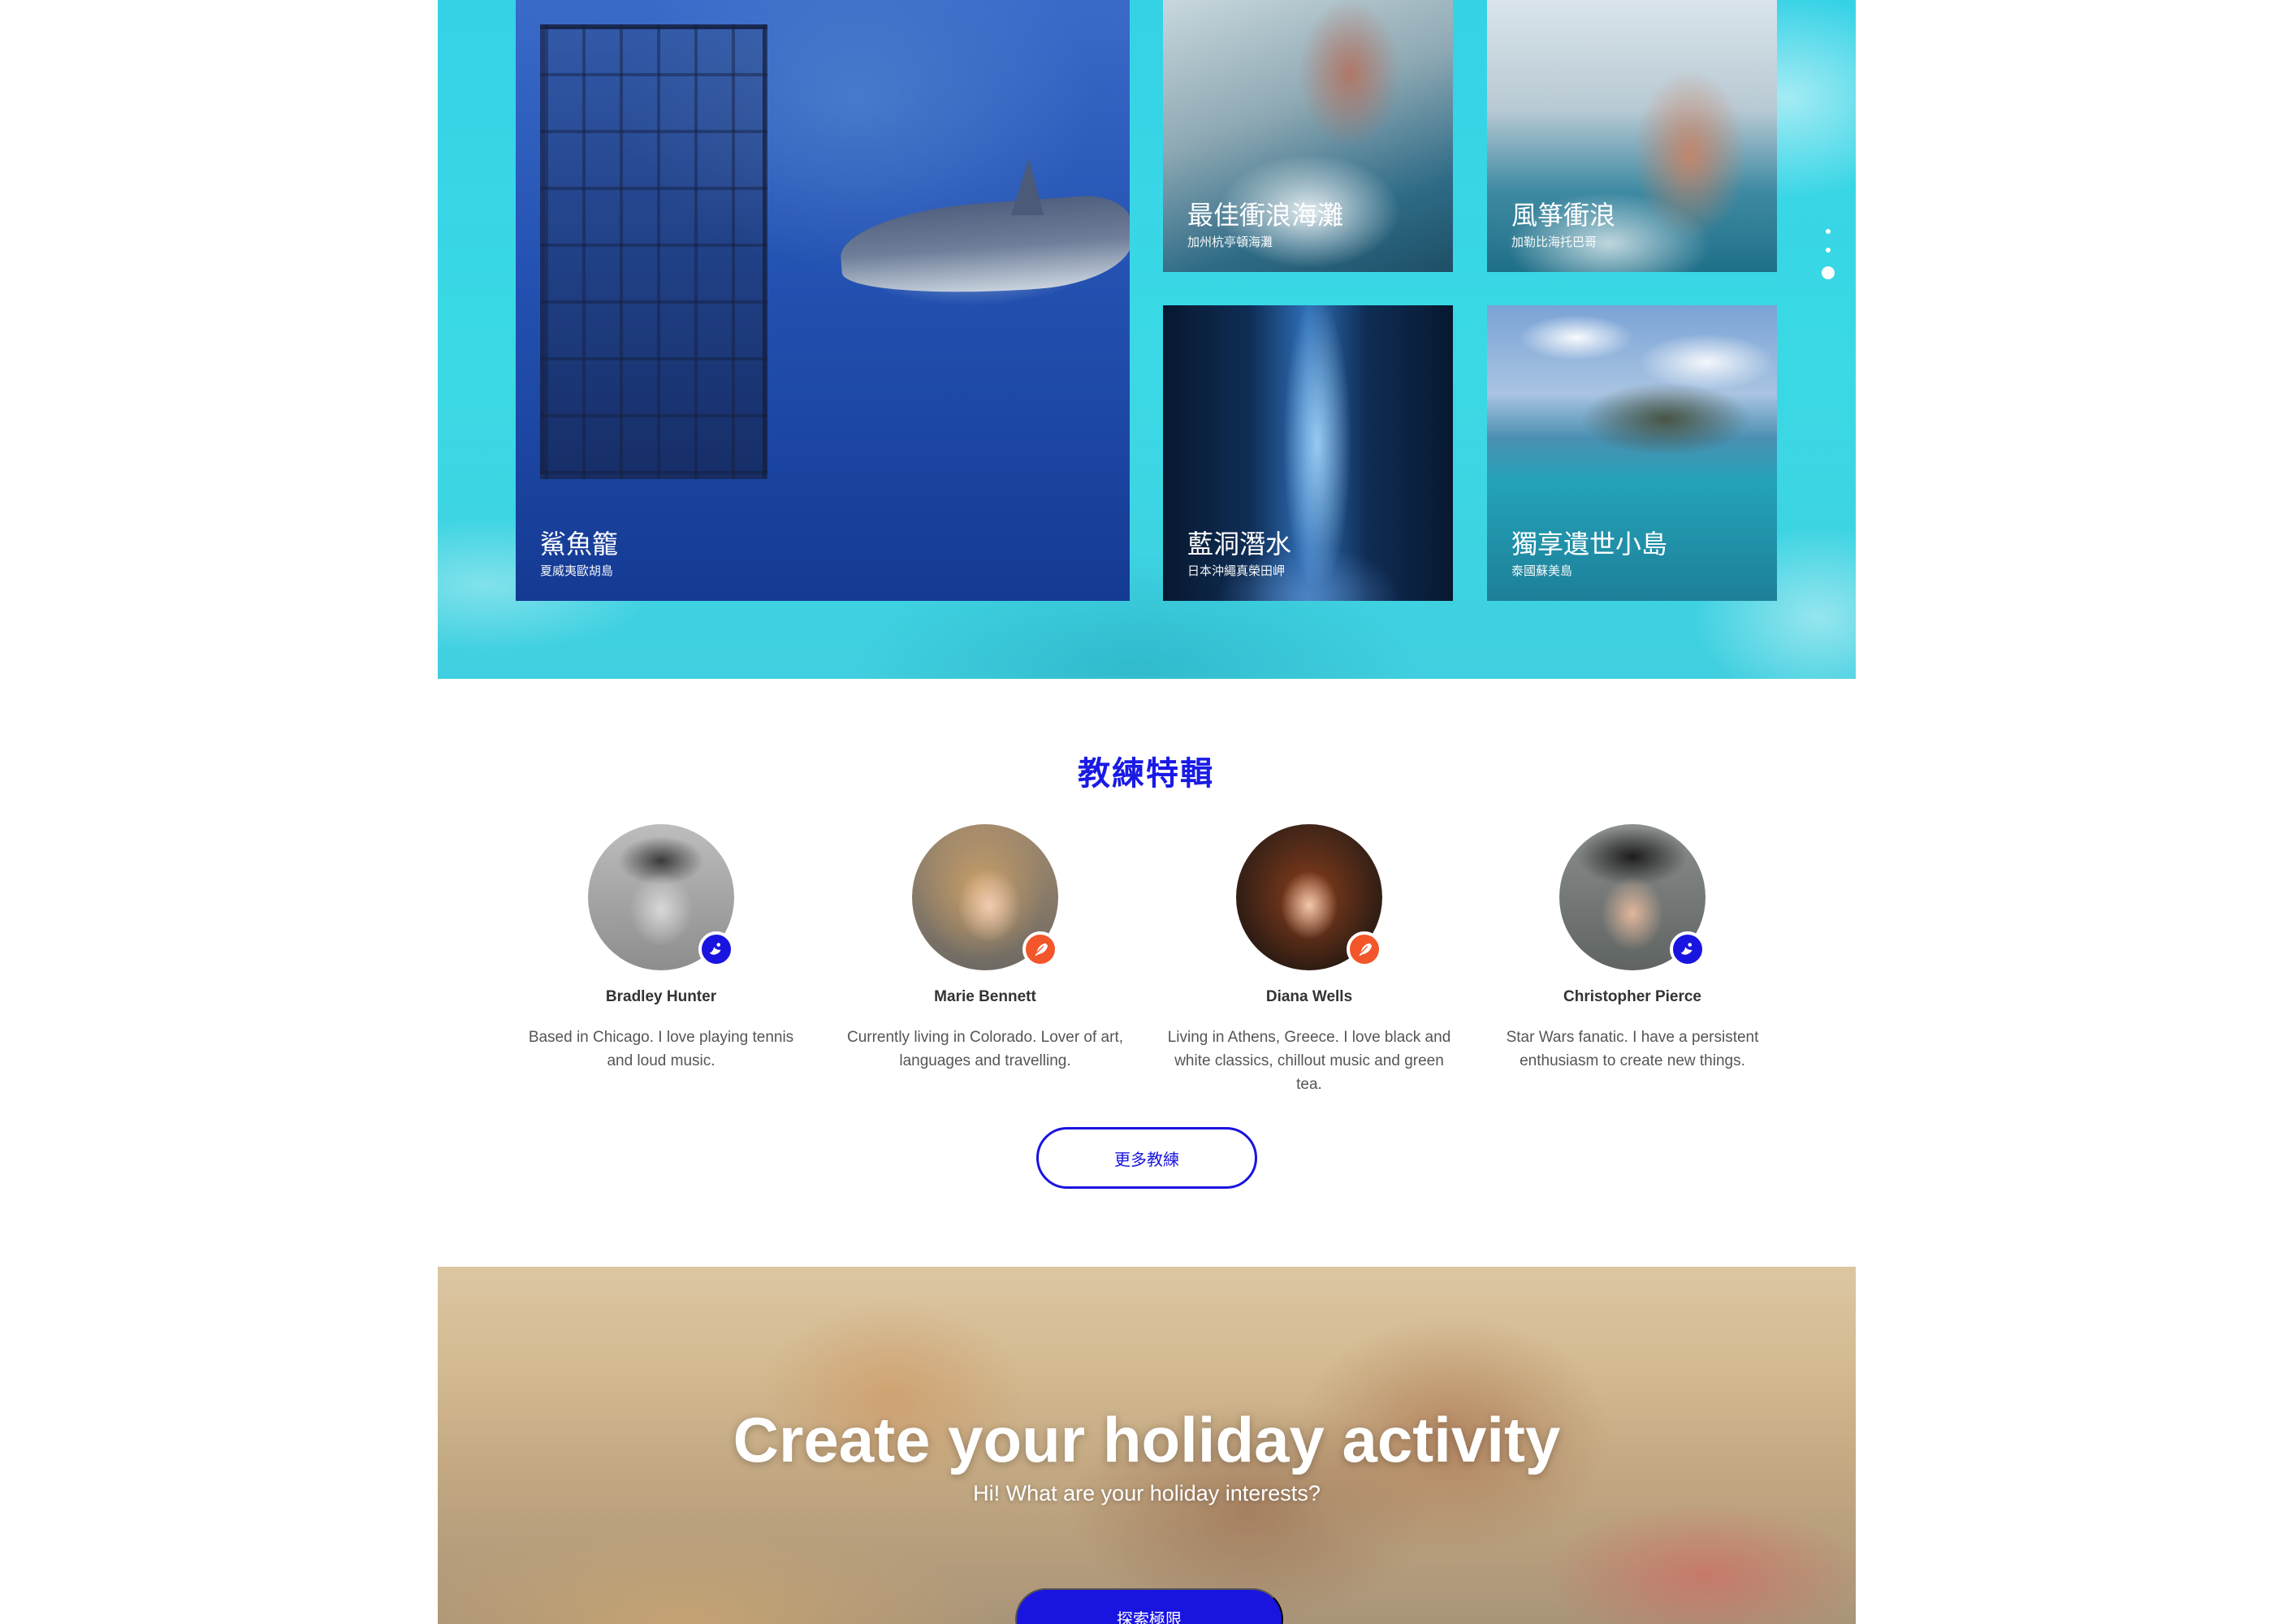  Describe the element at coordinates (1308, 453) in the screenshot. I see `destination-tile-blue-cave-diving: 藍洞潛水 日本沖繩真榮田岬` at that location.